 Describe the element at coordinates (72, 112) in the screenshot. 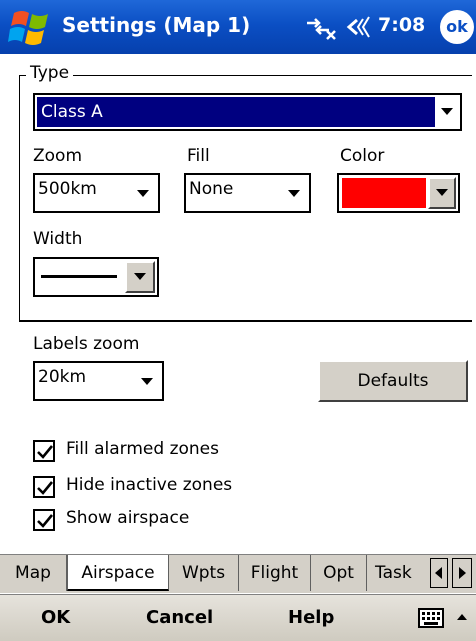

I see `type-select-value: Class A` at that location.